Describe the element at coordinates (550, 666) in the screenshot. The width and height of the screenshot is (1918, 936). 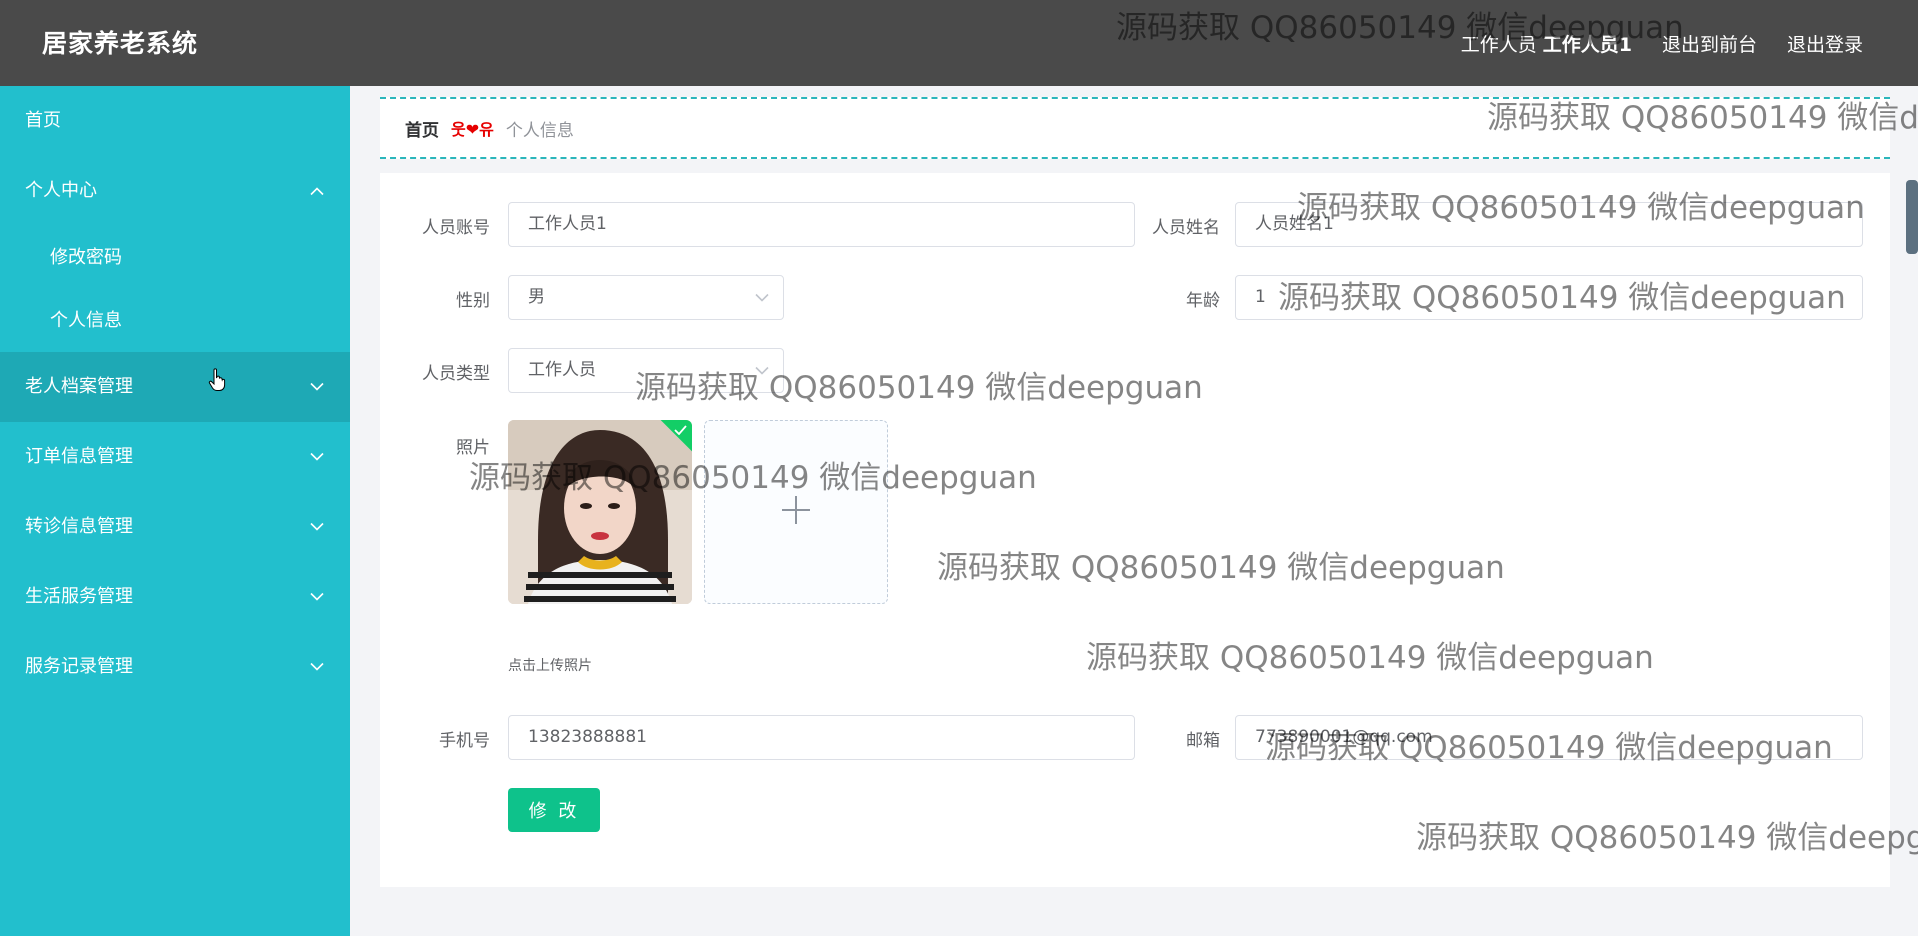
I see `upload-tip: 点击上传照片` at that location.